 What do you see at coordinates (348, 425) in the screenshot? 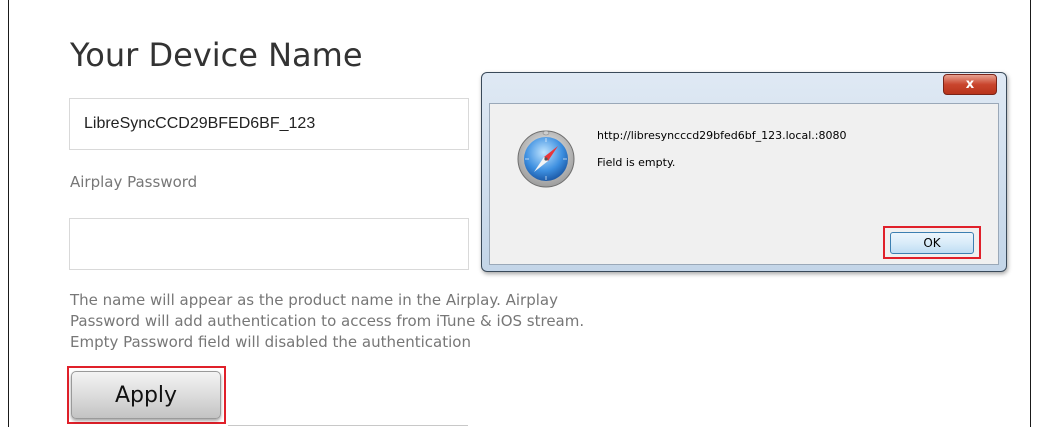
I see `divider` at bounding box center [348, 425].